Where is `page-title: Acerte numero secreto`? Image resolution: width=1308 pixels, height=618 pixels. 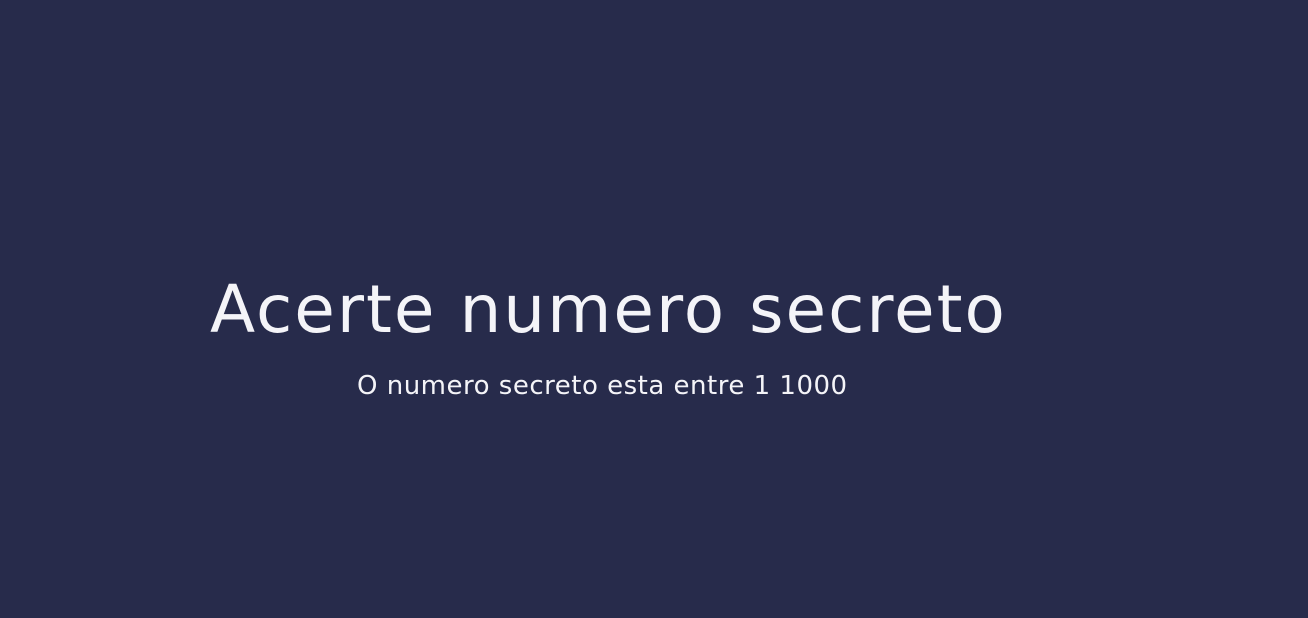 page-title: Acerte numero secreto is located at coordinates (608, 309).